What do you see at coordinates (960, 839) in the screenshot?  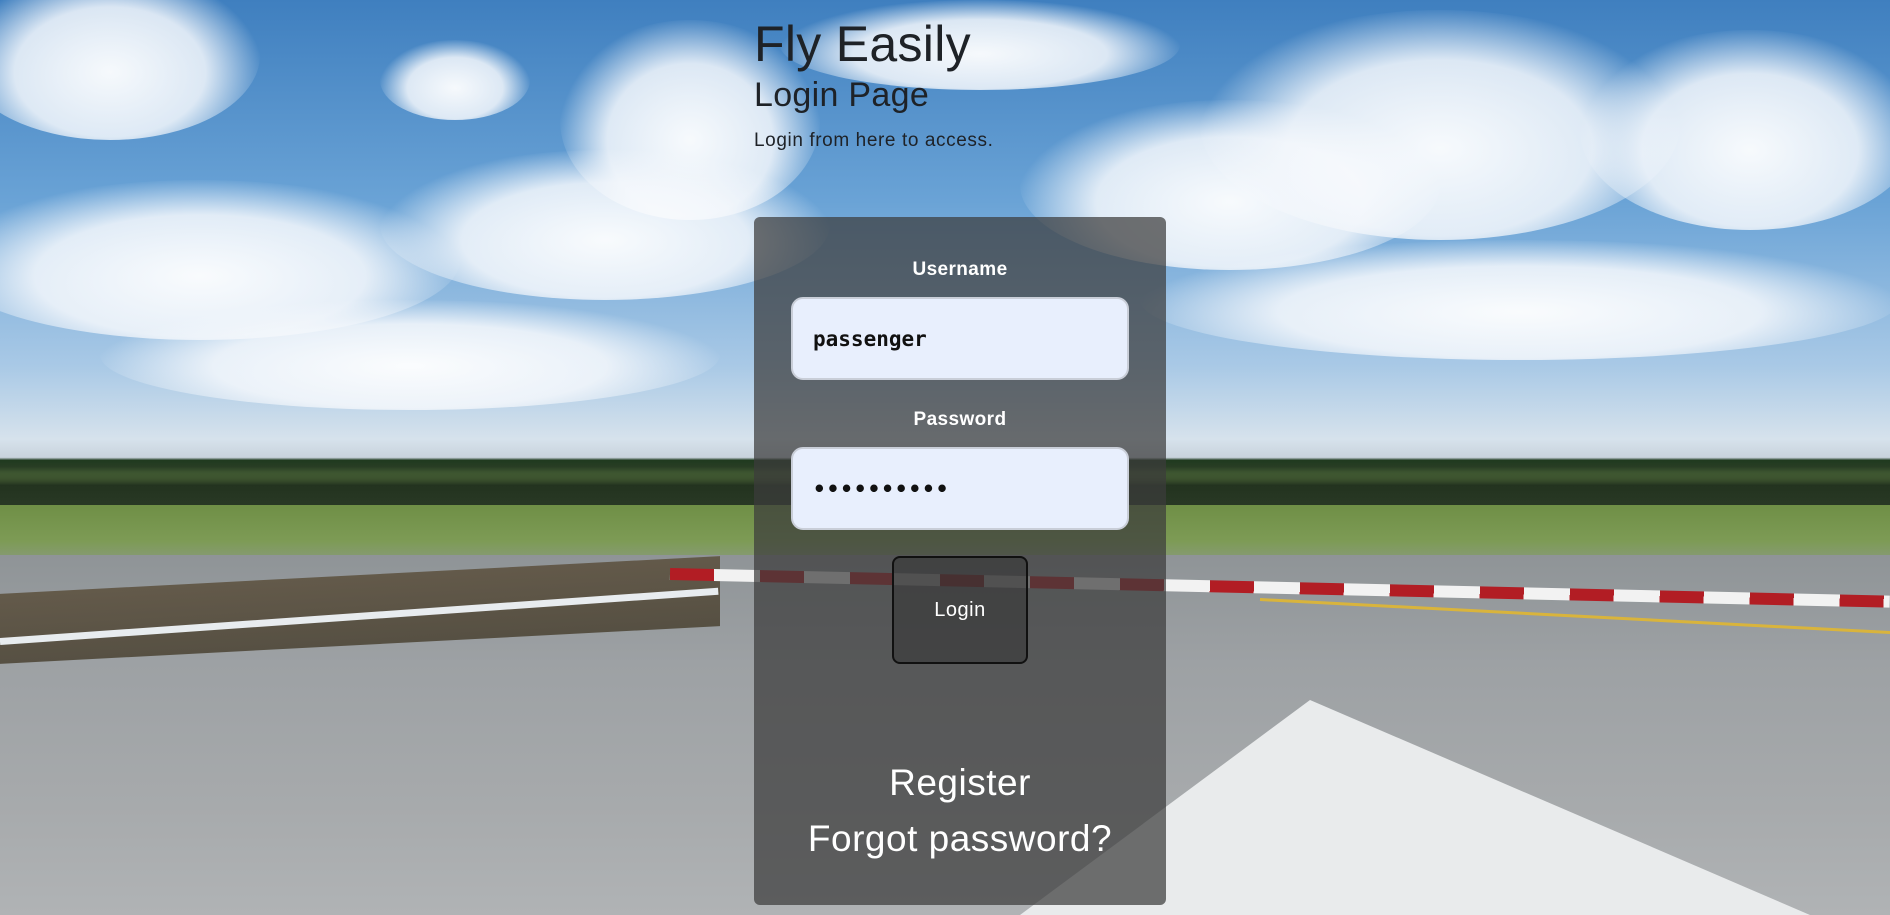 I see `forgot-password-link: Forgot password?` at bounding box center [960, 839].